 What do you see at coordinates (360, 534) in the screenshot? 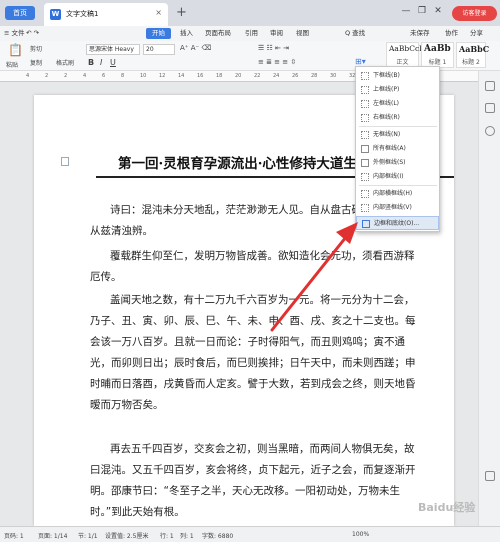
I see `zoom-level: 100%` at bounding box center [360, 534].